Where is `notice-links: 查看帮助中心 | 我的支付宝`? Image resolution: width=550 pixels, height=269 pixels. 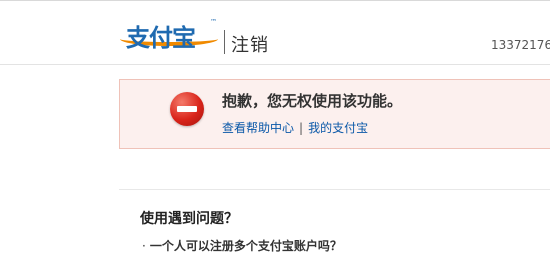 notice-links: 查看帮助中心 | 我的支付宝 is located at coordinates (295, 127).